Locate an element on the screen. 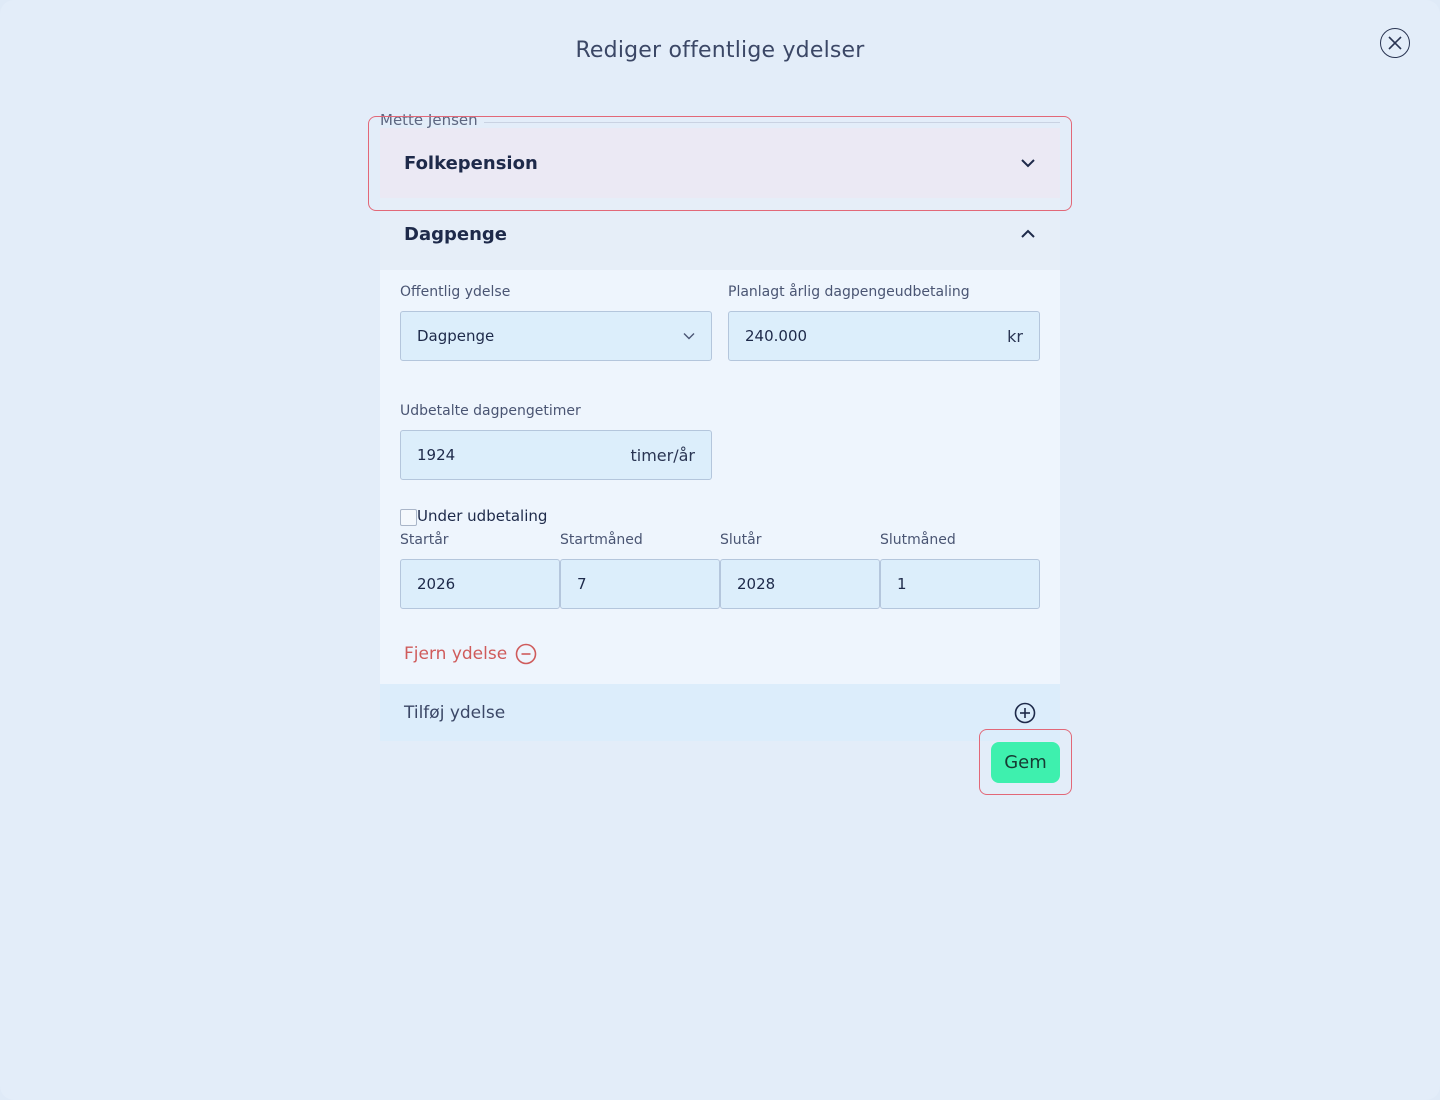  end-month-value: 1 is located at coordinates (902, 584).